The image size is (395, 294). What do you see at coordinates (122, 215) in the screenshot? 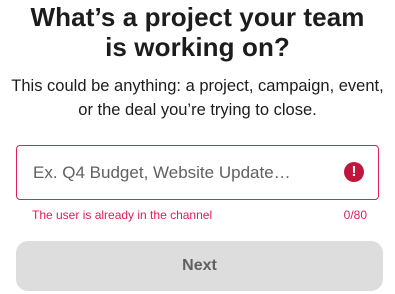
I see `error-message: The user is already in the channel` at bounding box center [122, 215].